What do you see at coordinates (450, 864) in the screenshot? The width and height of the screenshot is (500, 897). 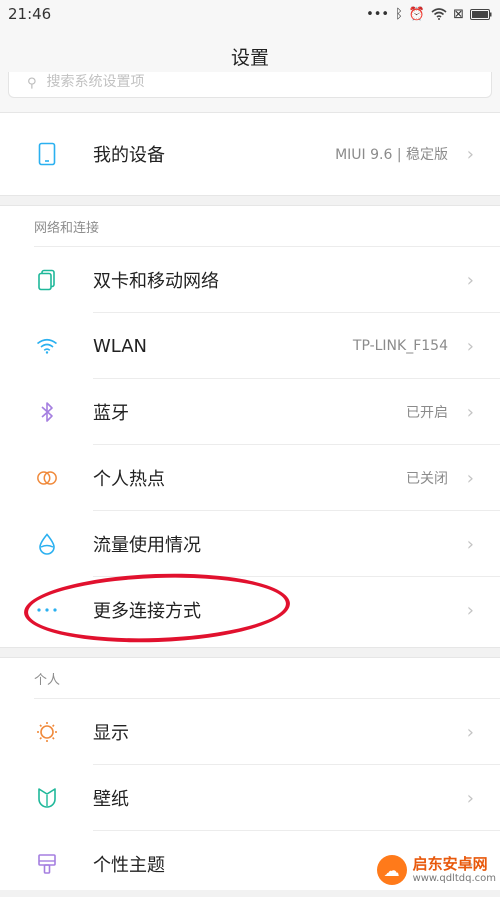 I see `watermark-title: 启东安卓网` at bounding box center [450, 864].